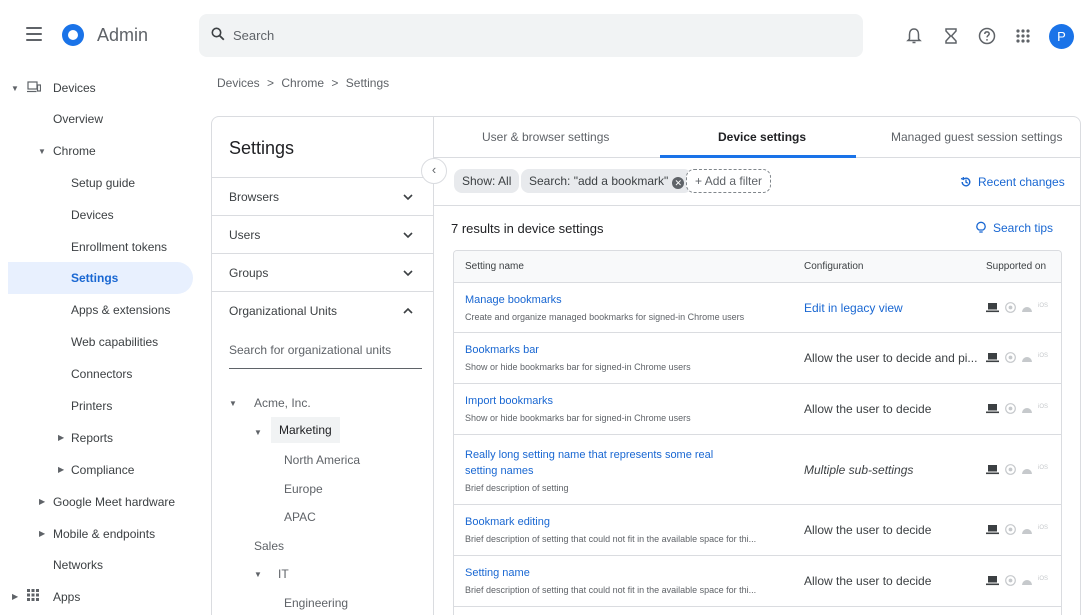 The height and width of the screenshot is (615, 1088). What do you see at coordinates (92, 438) in the screenshot?
I see `nav-item-reports: Reports` at bounding box center [92, 438].